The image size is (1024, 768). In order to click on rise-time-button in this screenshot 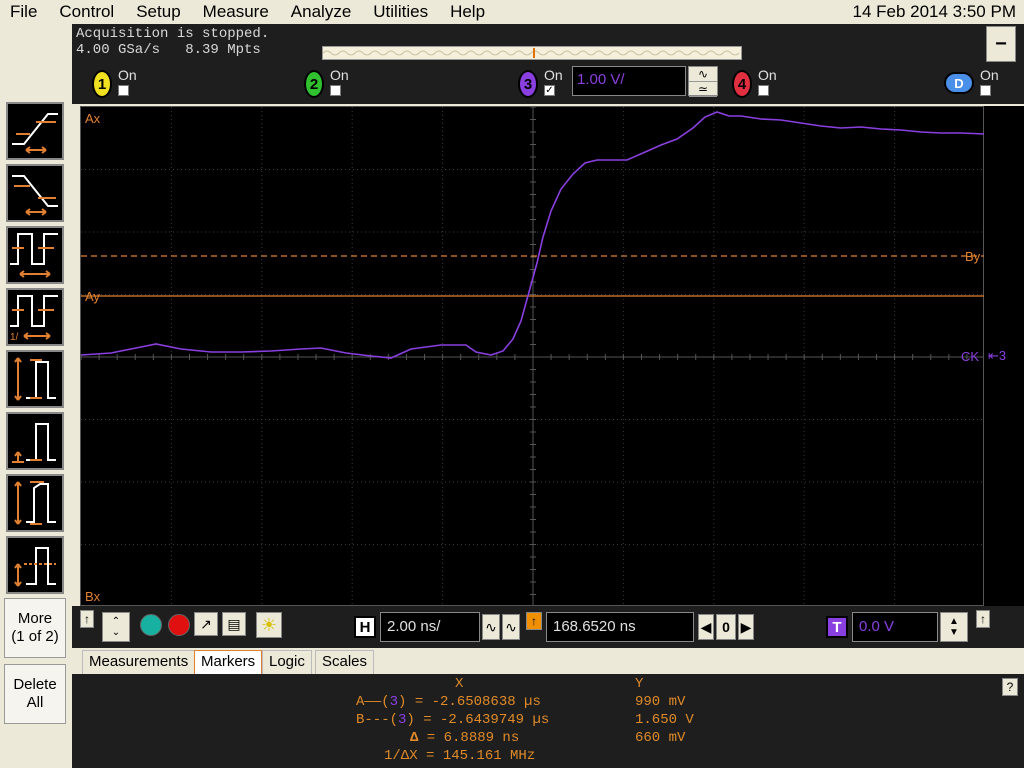, I will do `click(35, 131)`.